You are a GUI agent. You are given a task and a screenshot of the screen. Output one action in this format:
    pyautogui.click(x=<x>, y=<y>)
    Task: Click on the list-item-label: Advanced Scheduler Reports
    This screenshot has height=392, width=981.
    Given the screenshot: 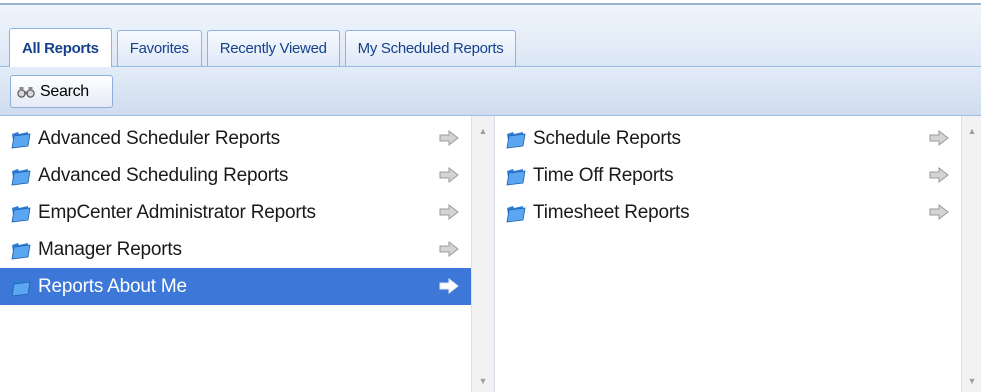 What is the action you would take?
    pyautogui.click(x=159, y=138)
    